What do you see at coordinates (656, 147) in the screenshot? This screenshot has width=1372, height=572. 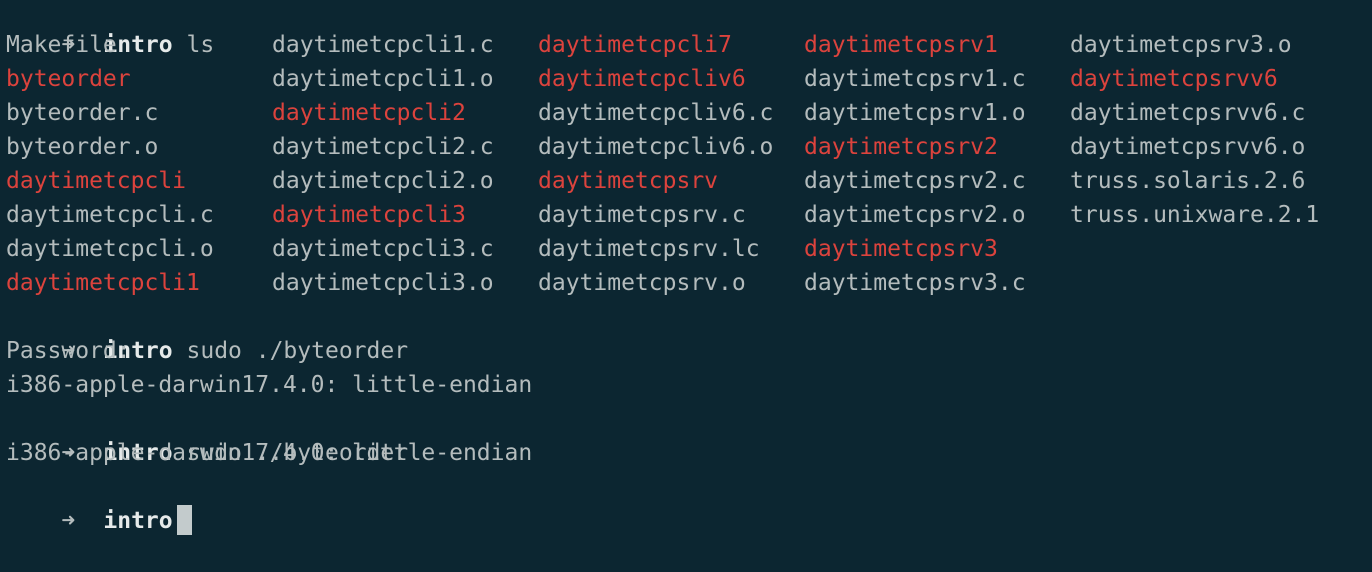 I see `file-name: daytimetcpcliv6.o` at bounding box center [656, 147].